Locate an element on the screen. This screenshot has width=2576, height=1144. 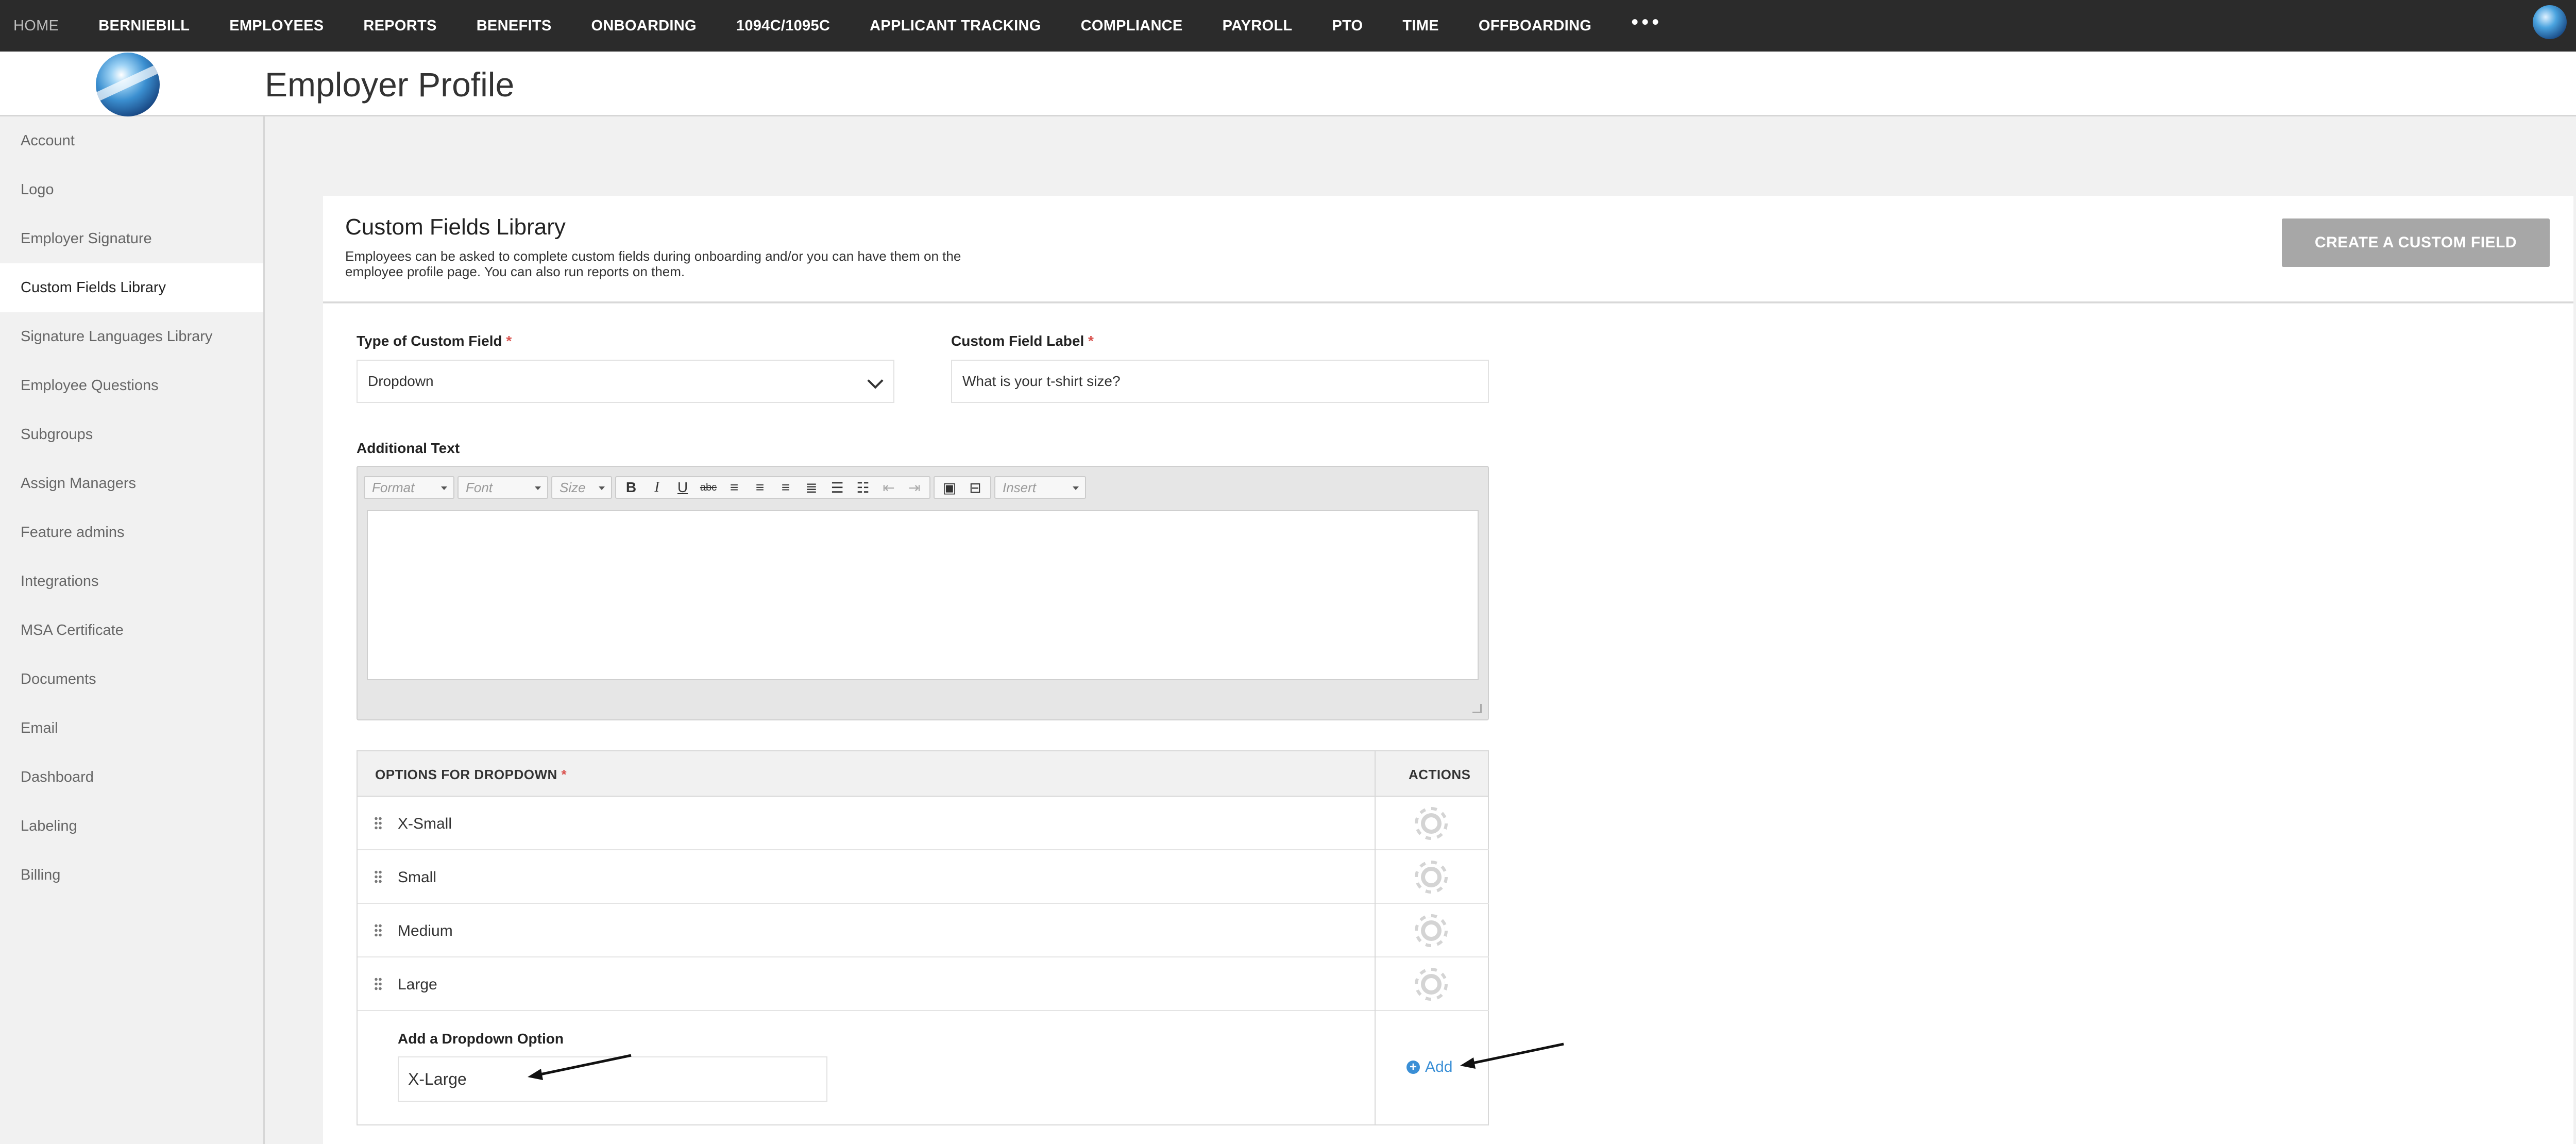
sidebar-item-assign-managers: Assign Managers is located at coordinates (131, 483).